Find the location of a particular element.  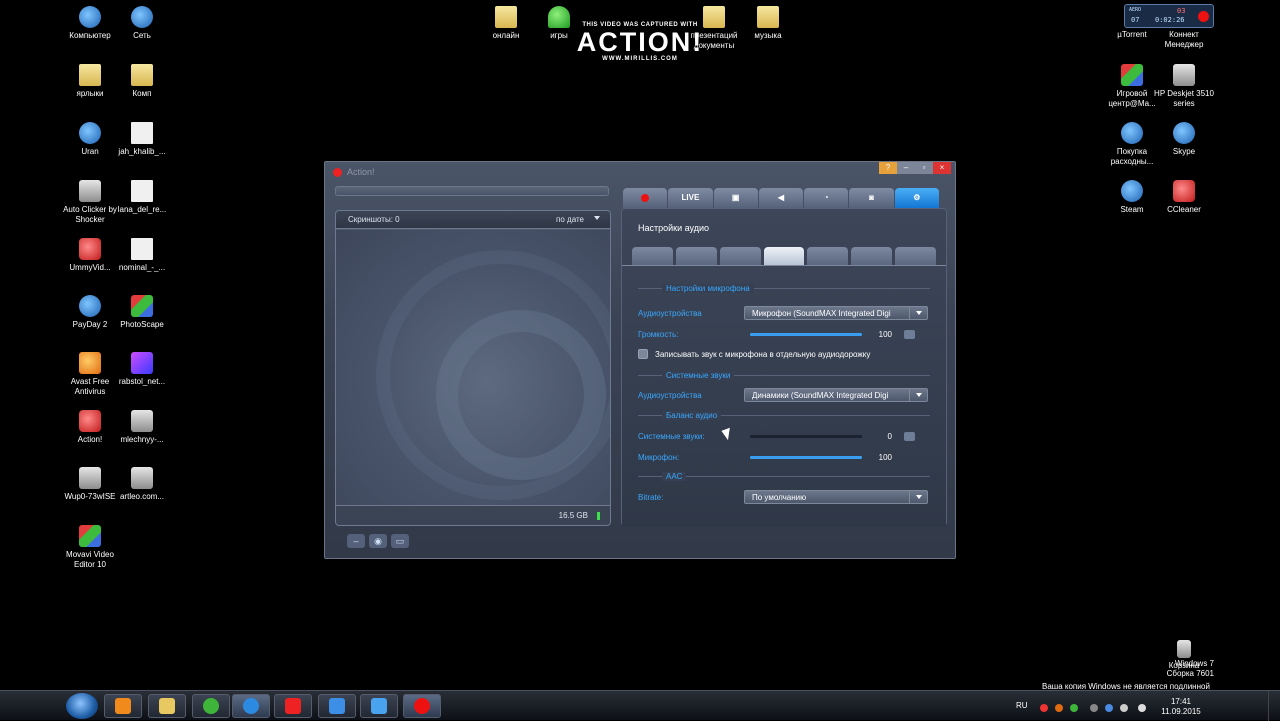

subtab-video is located at coordinates (696, 256).